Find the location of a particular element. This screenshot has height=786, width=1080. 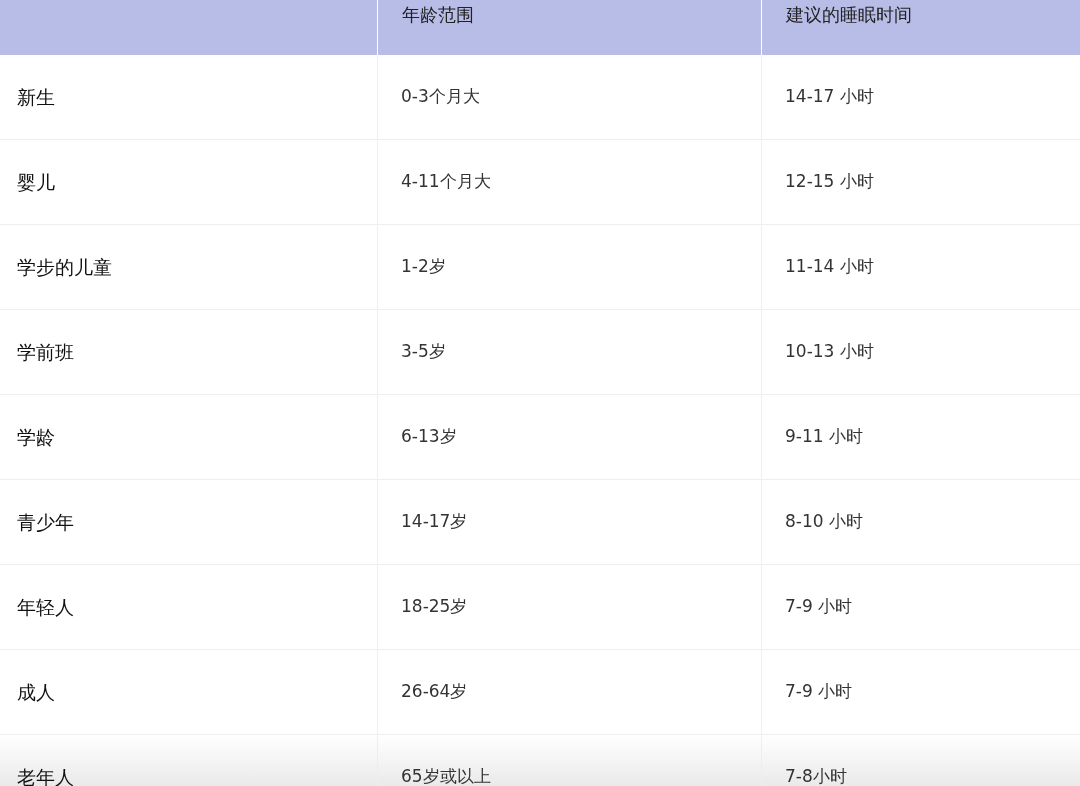

table-cell-text: 4-11个月大 is located at coordinates (446, 182).